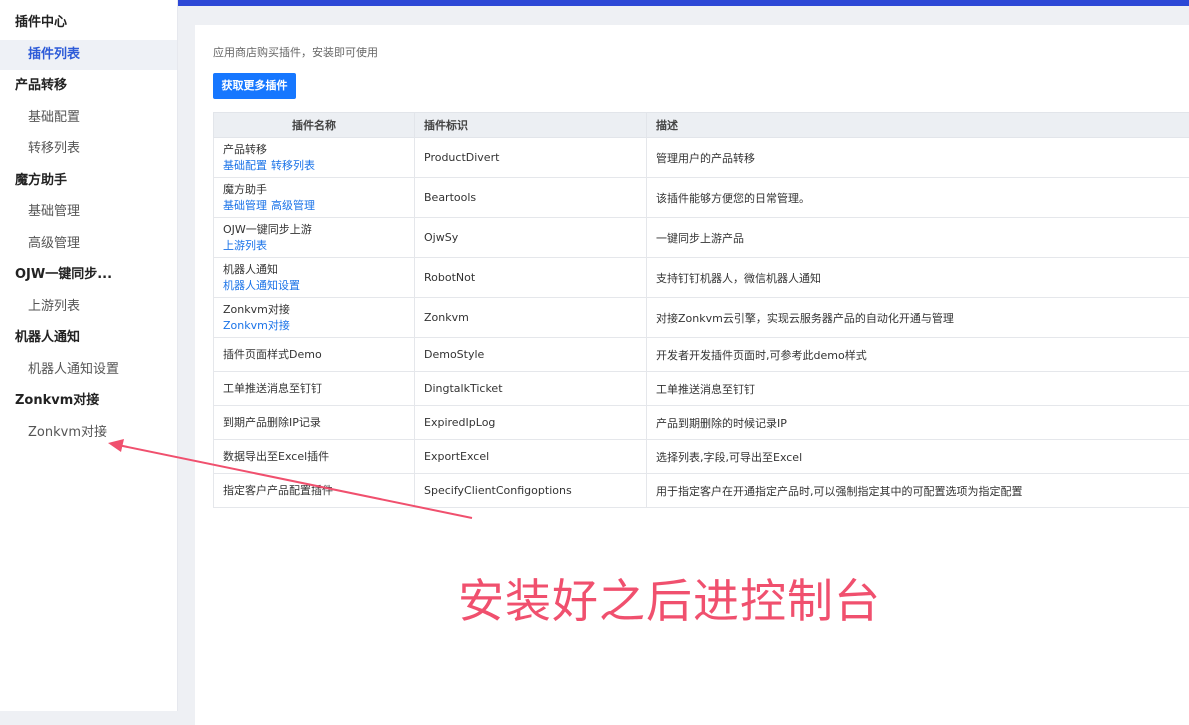 The width and height of the screenshot is (1189, 725). What do you see at coordinates (669, 598) in the screenshot?
I see `annotation-text: 安装好之后进控制台` at bounding box center [669, 598].